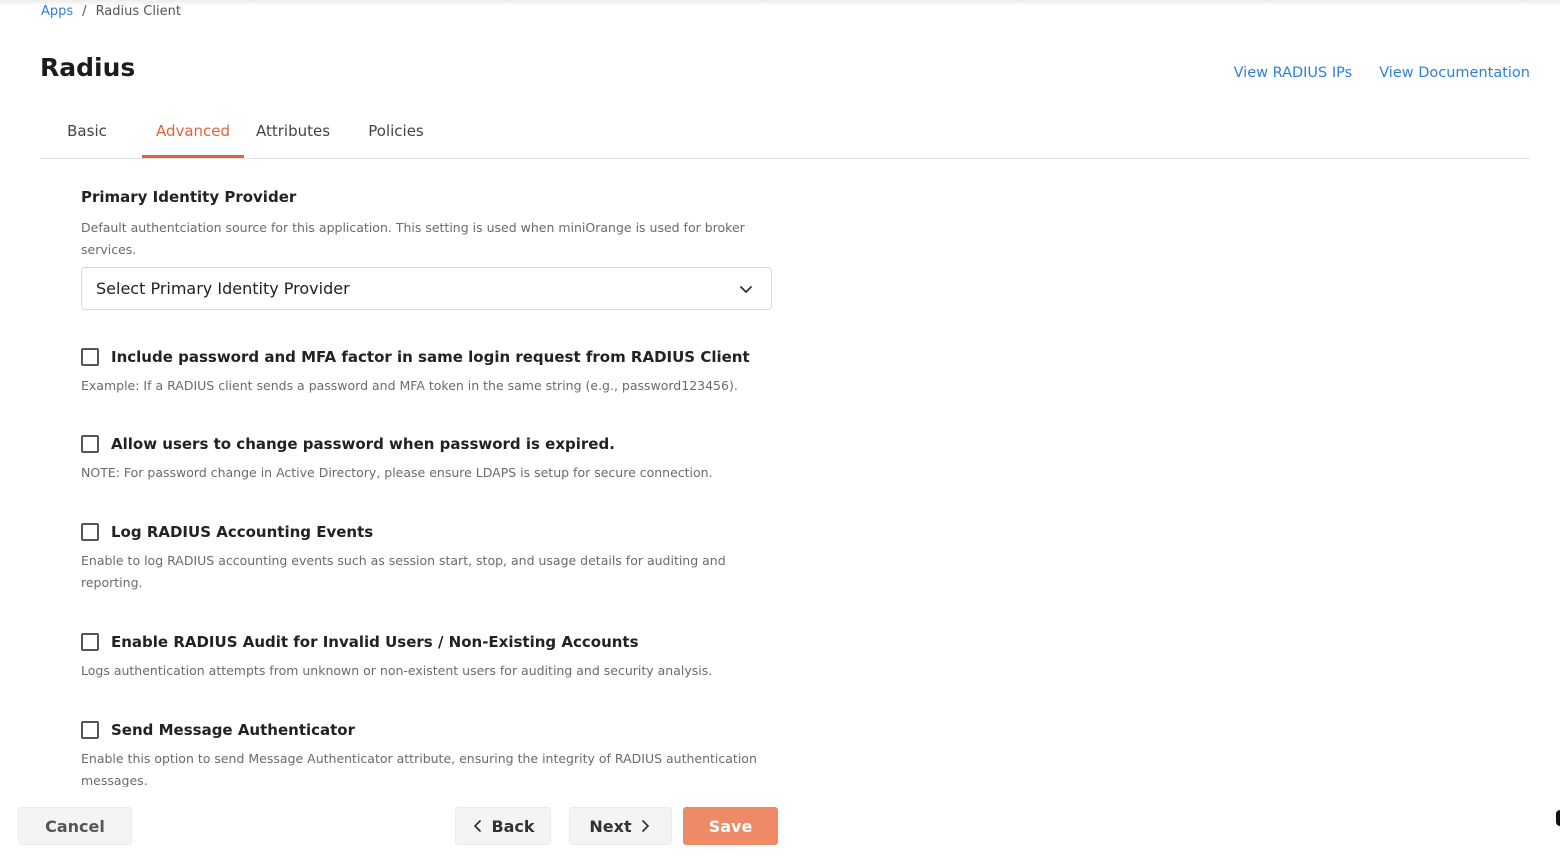  Describe the element at coordinates (1454, 73) in the screenshot. I see `view-documentation-link: View Documentation` at that location.